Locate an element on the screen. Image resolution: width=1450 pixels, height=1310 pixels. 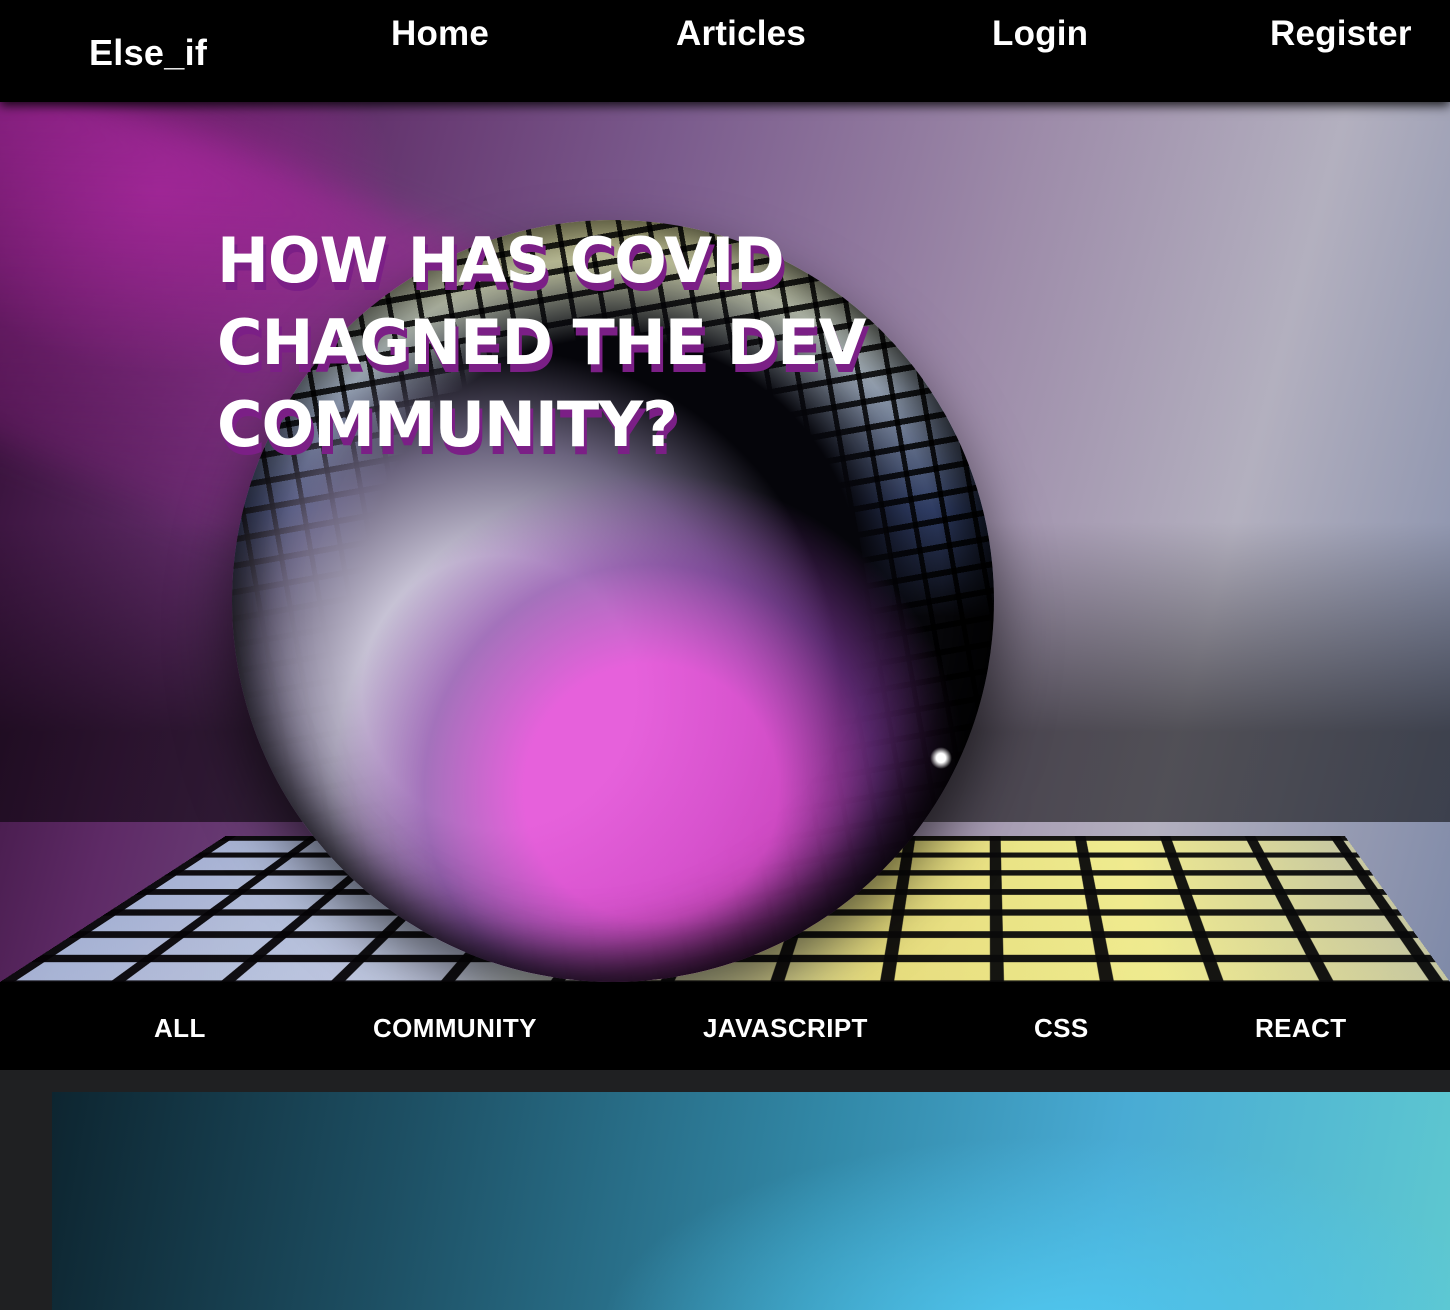
category-community: COMMUNITY is located at coordinates (455, 1028).